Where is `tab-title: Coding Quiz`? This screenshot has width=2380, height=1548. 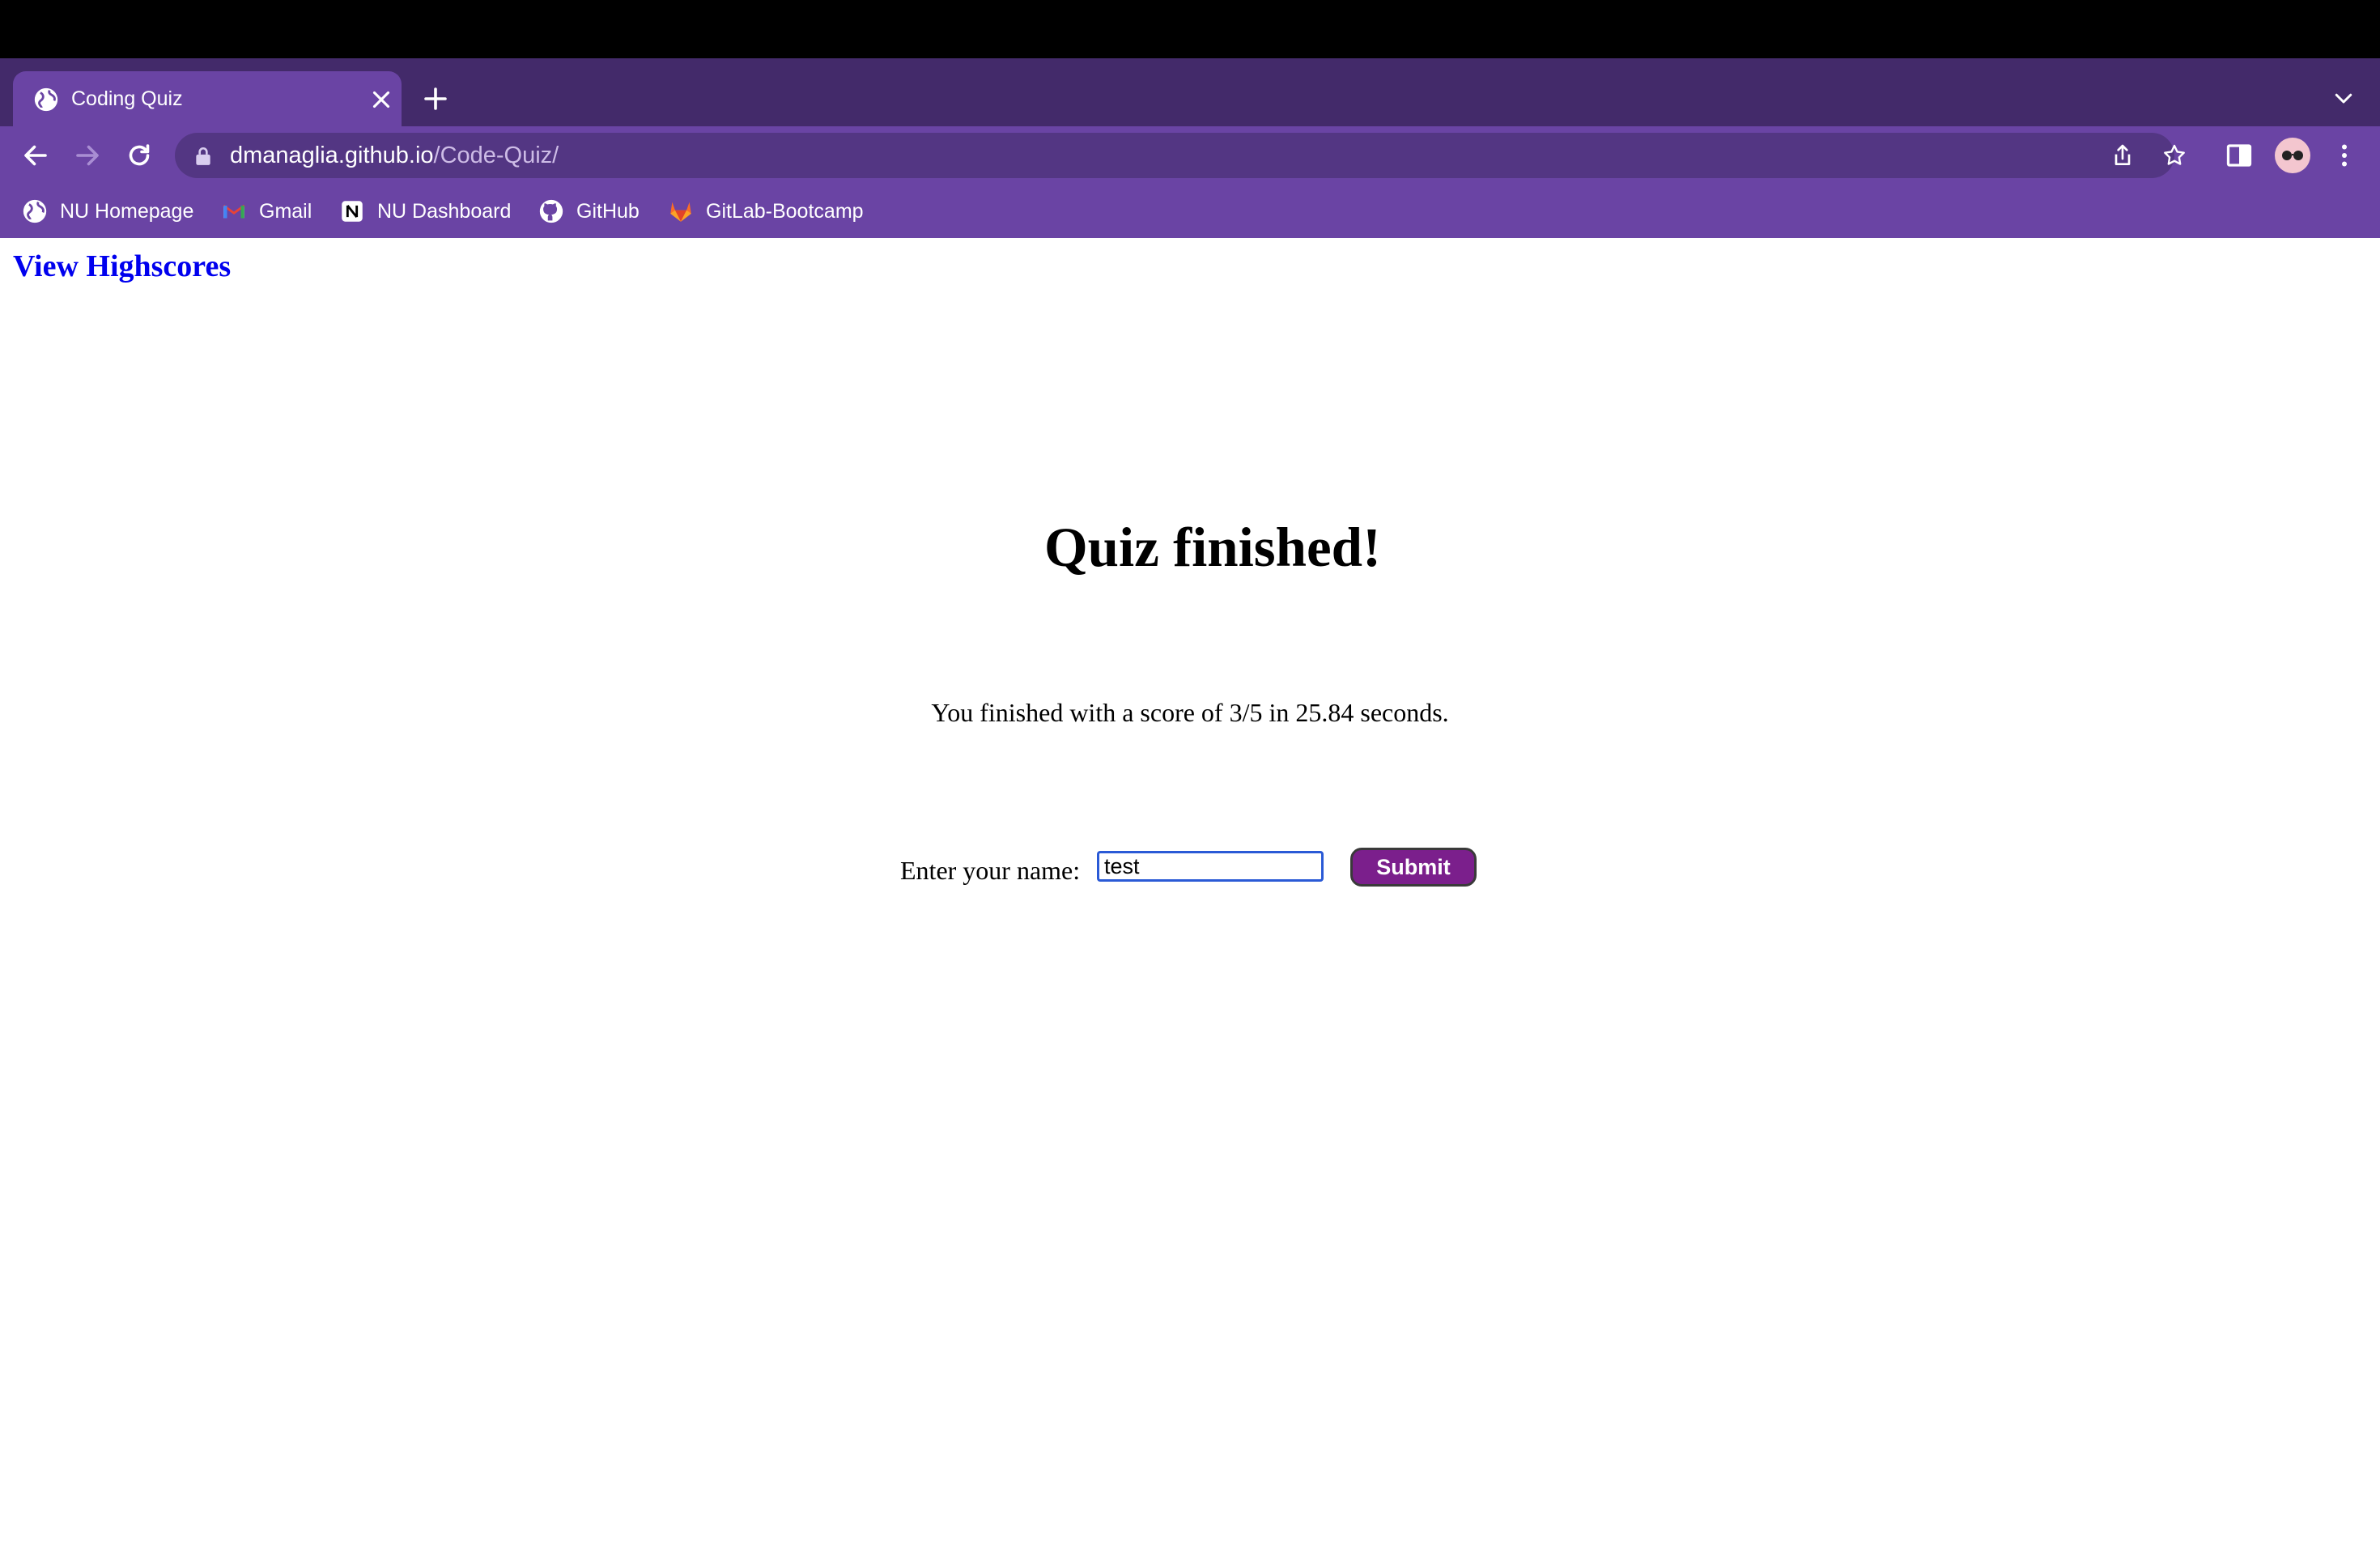 tab-title: Coding Quiz is located at coordinates (127, 99).